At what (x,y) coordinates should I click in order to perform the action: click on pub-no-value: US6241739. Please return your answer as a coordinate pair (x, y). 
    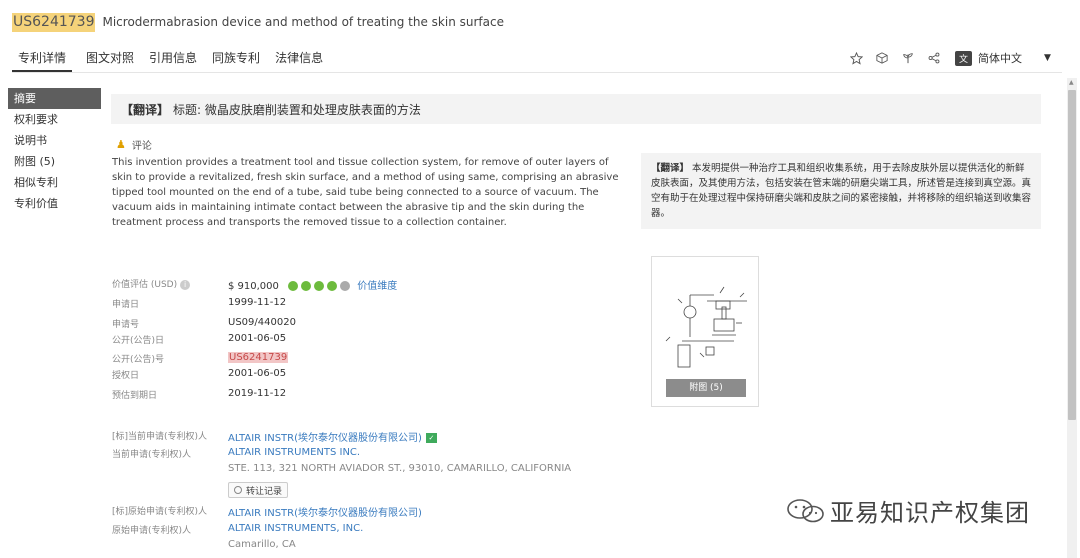
    Looking at the image, I should click on (258, 357).